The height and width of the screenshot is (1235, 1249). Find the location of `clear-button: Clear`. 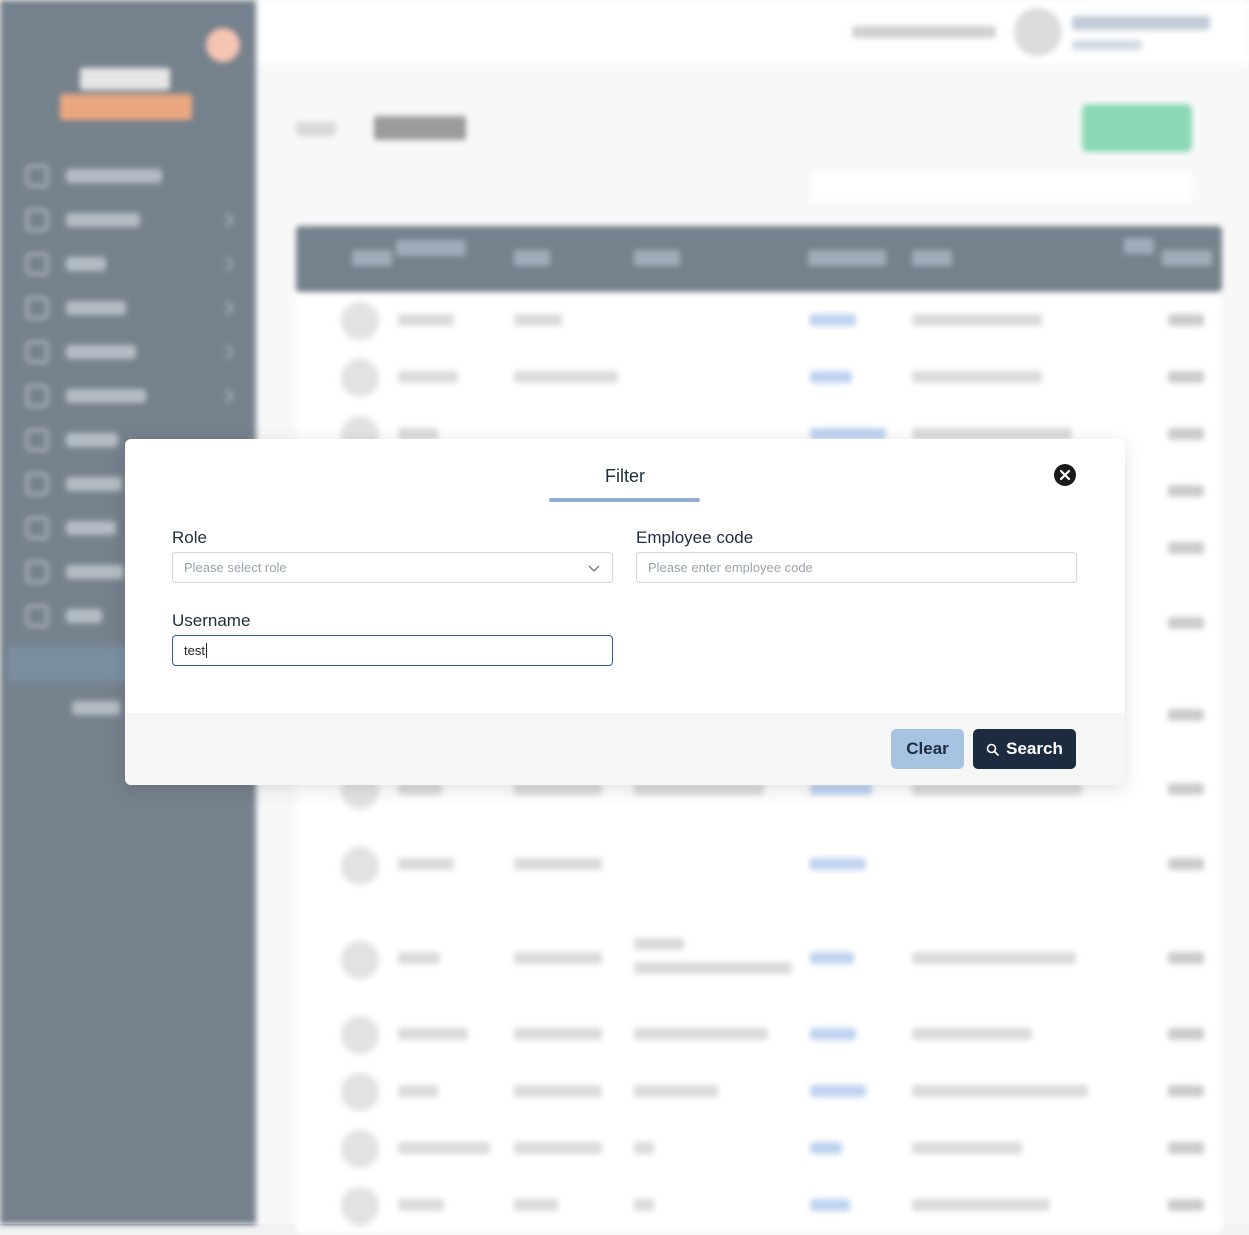

clear-button: Clear is located at coordinates (927, 749).